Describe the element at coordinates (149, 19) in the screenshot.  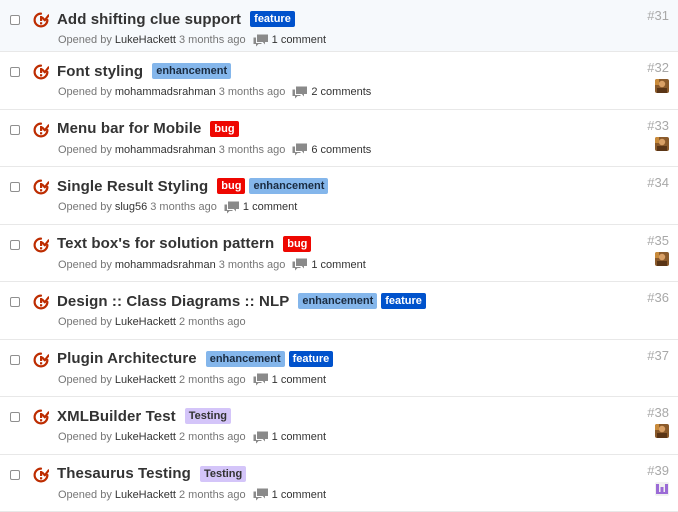
I see `issue-title-link: Add shifting clue support` at that location.